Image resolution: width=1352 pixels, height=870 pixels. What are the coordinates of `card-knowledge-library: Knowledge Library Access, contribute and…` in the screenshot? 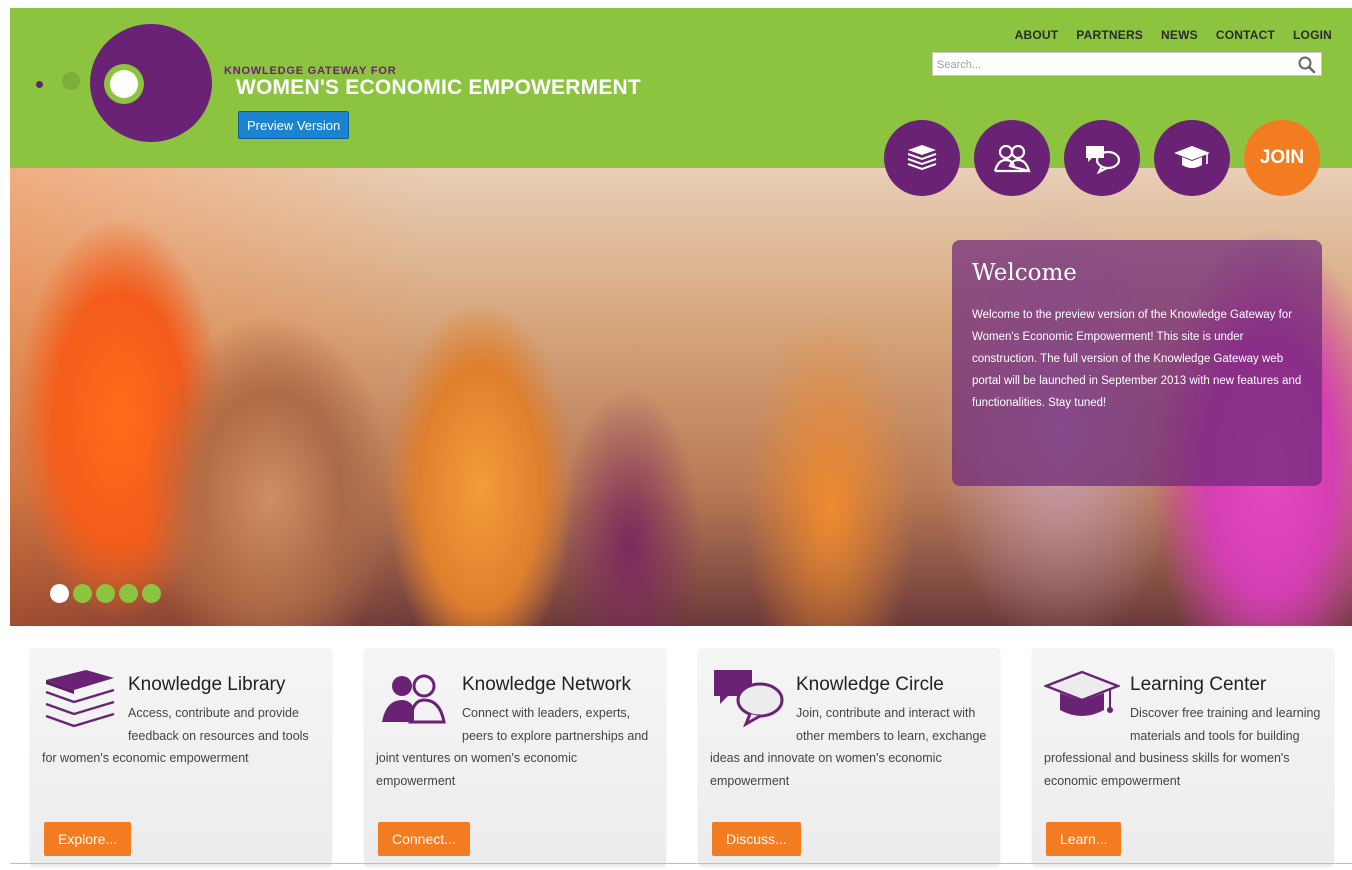 It's located at (181, 757).